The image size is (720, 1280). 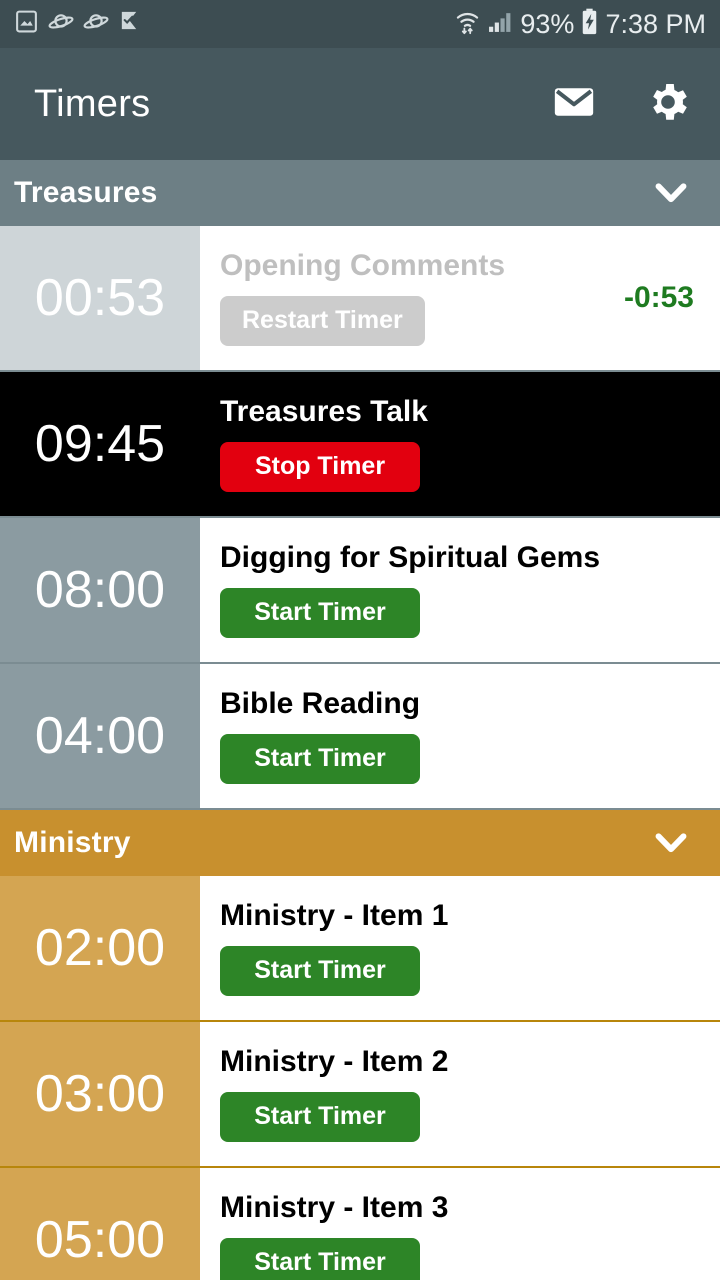 I want to click on section-header-ministry: Ministry, so click(x=360, y=843).